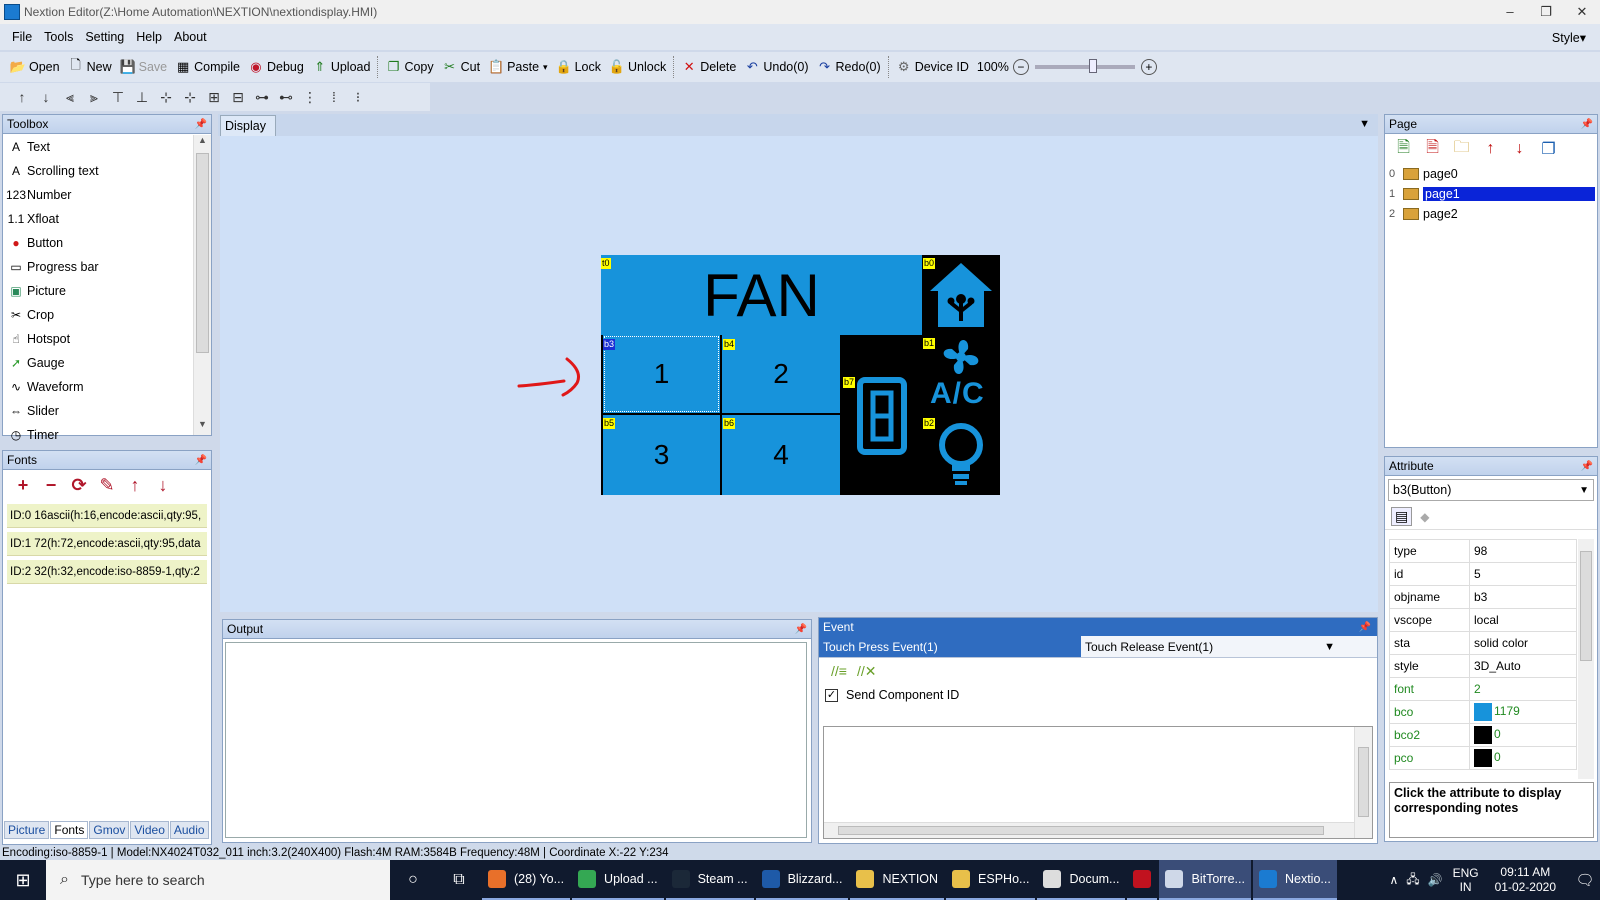 This screenshot has height=900, width=1600. What do you see at coordinates (1483, 689) in the screenshot?
I see `attribute-row: font 2` at bounding box center [1483, 689].